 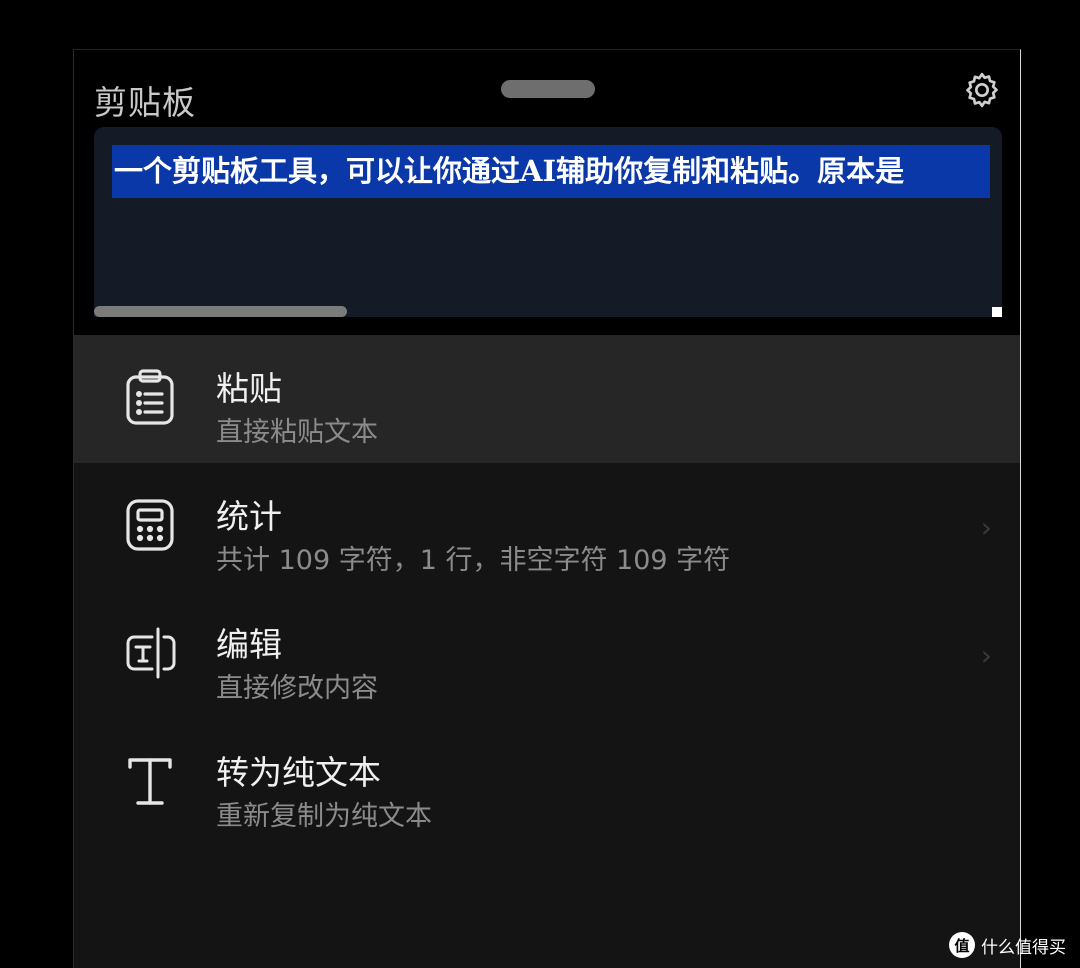 I want to click on menu-item-label: 转为纯文本, so click(x=298, y=772).